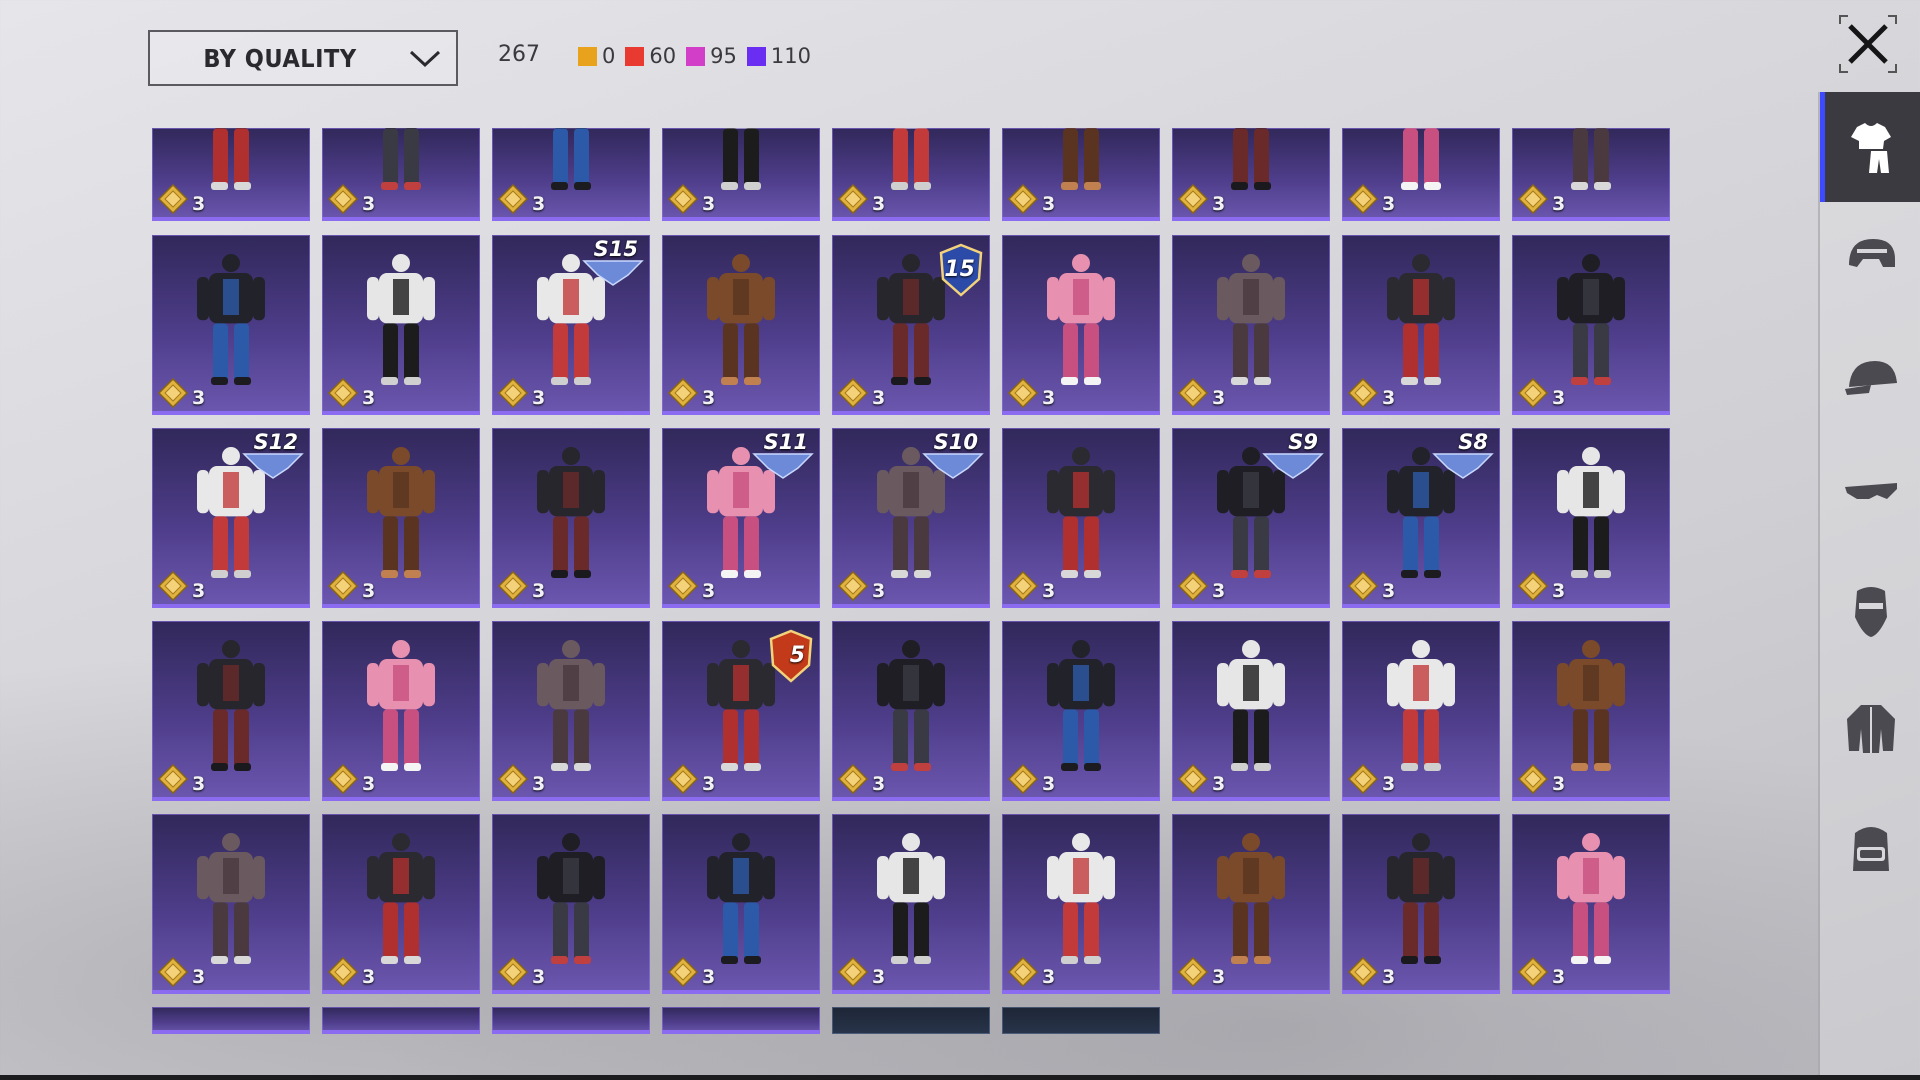 The width and height of the screenshot is (1920, 1080). Describe the element at coordinates (1251, 518) in the screenshot. I see `outfit-tile: 3 S9` at that location.